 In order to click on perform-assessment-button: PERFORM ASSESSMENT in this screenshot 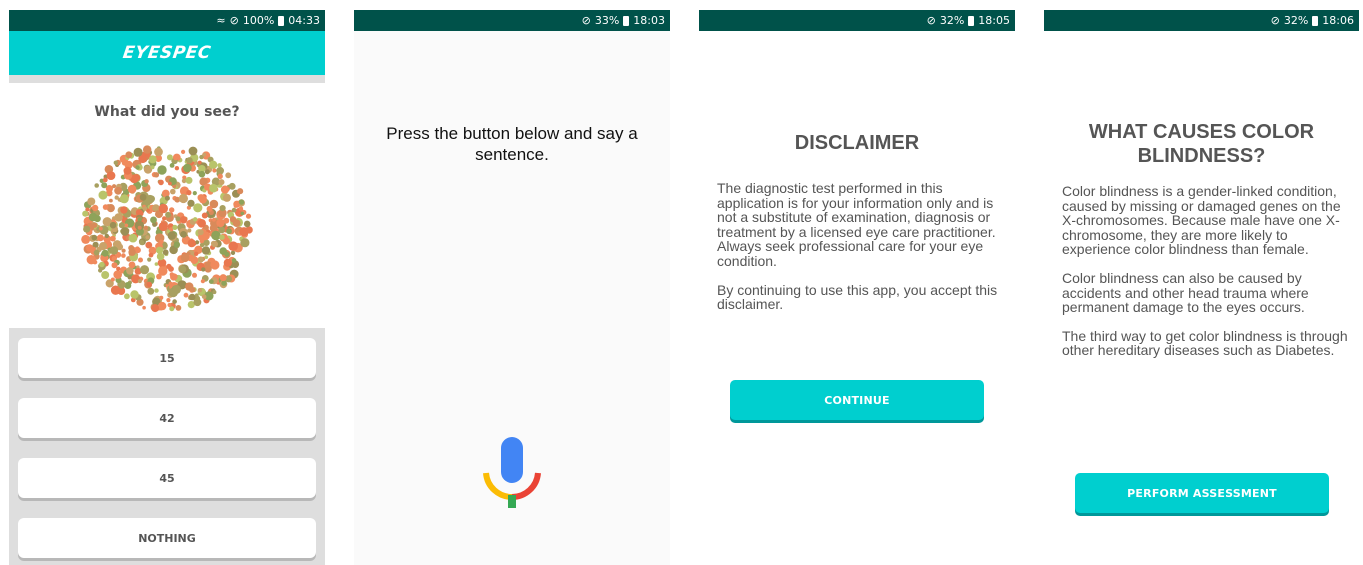, I will do `click(1202, 493)`.